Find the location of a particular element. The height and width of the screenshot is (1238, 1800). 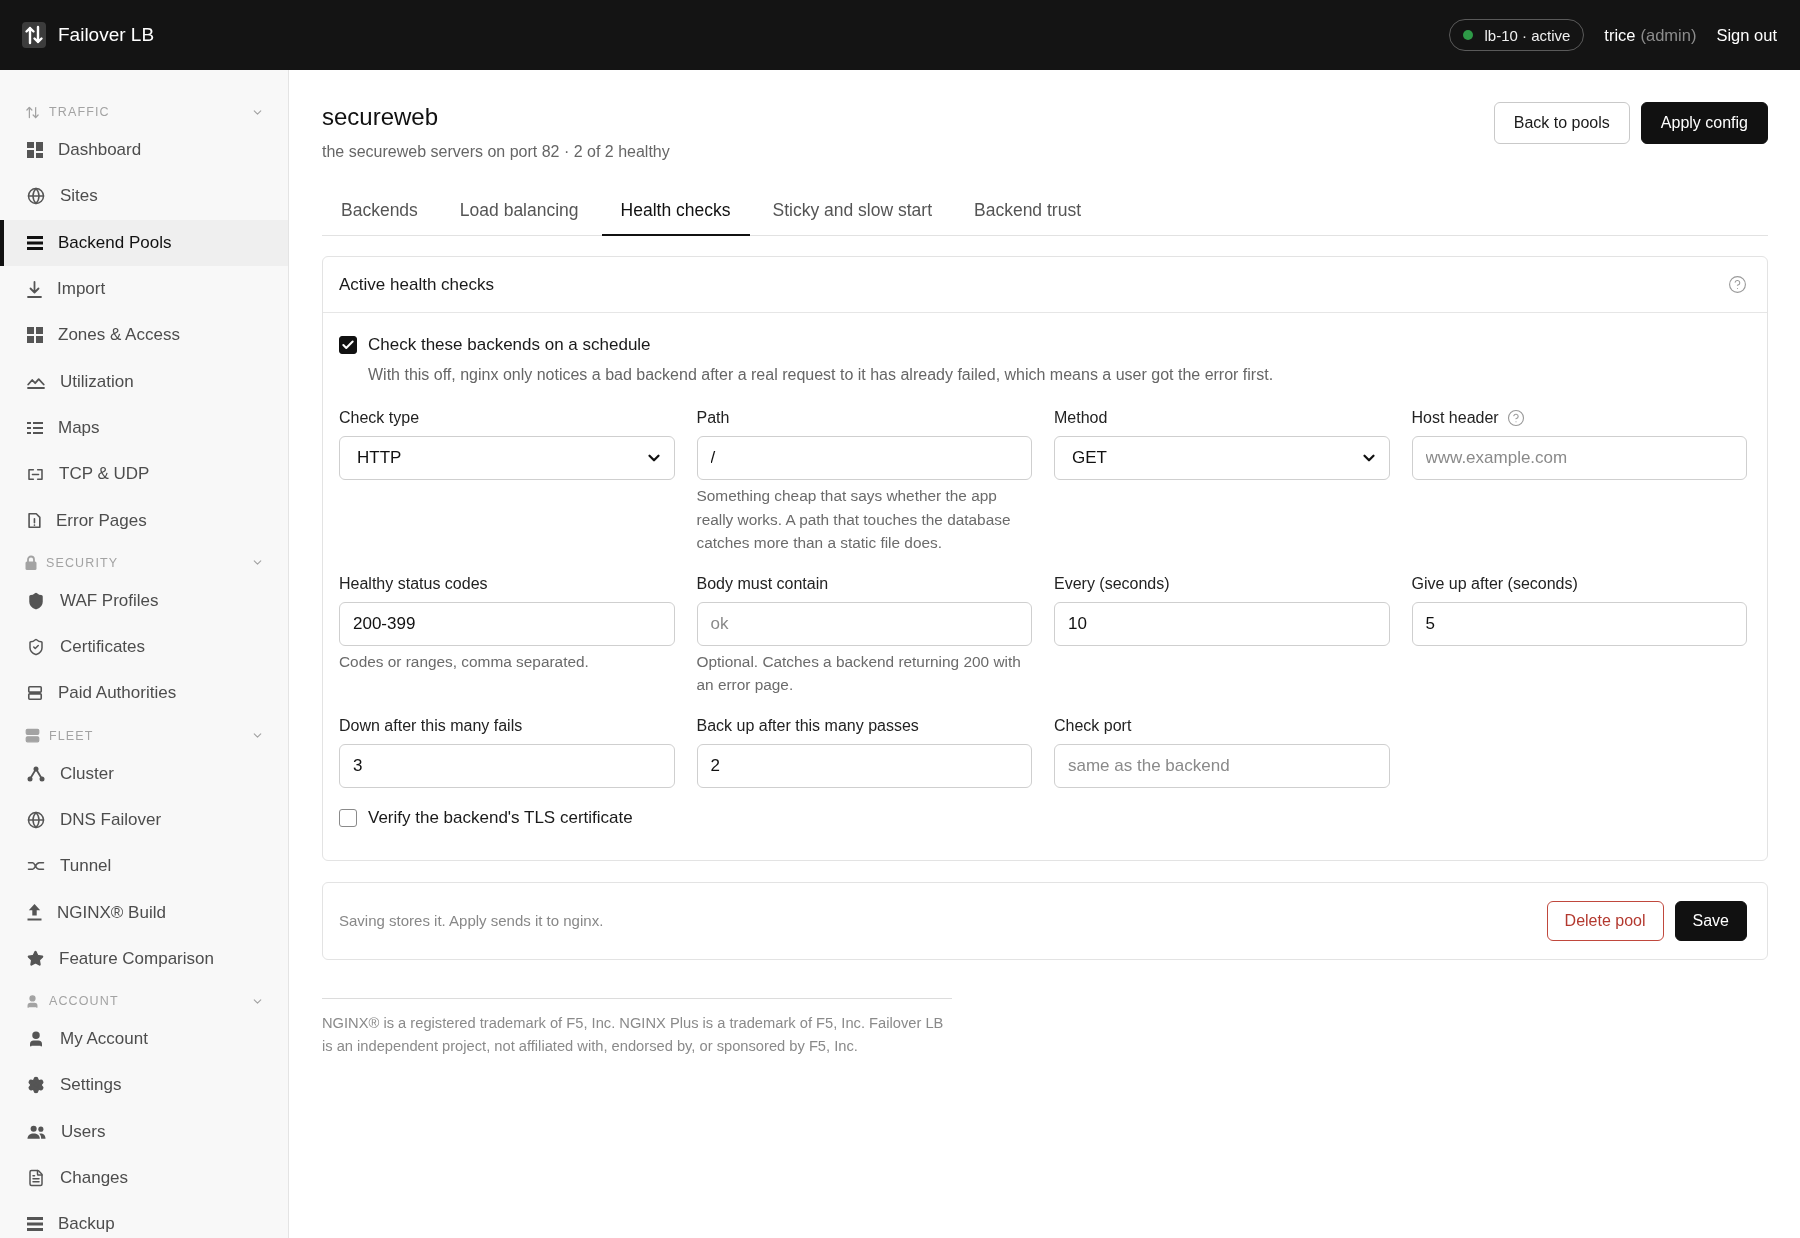

tab: Backends is located at coordinates (379, 211).